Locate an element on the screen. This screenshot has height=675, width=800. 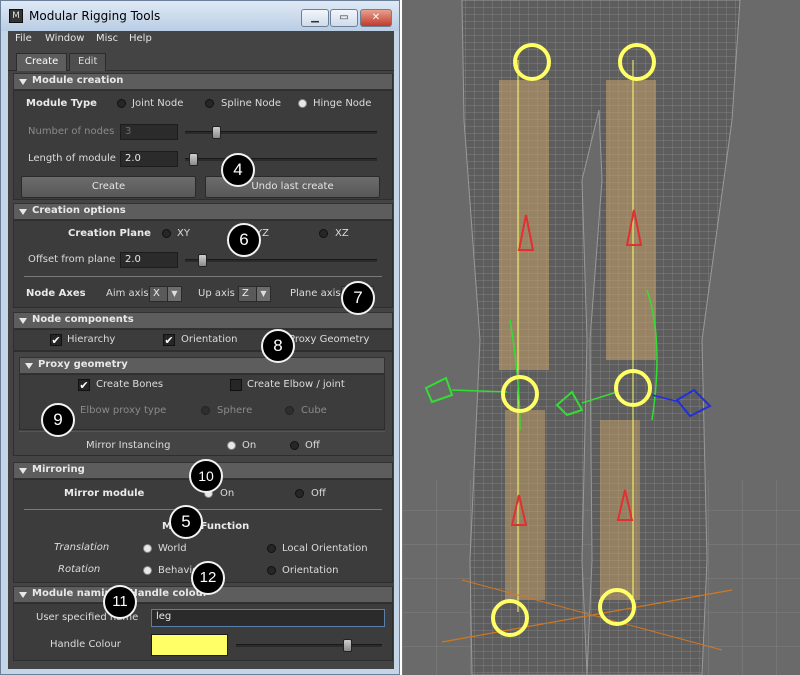
tab-edit: Edit is located at coordinates (88, 62).